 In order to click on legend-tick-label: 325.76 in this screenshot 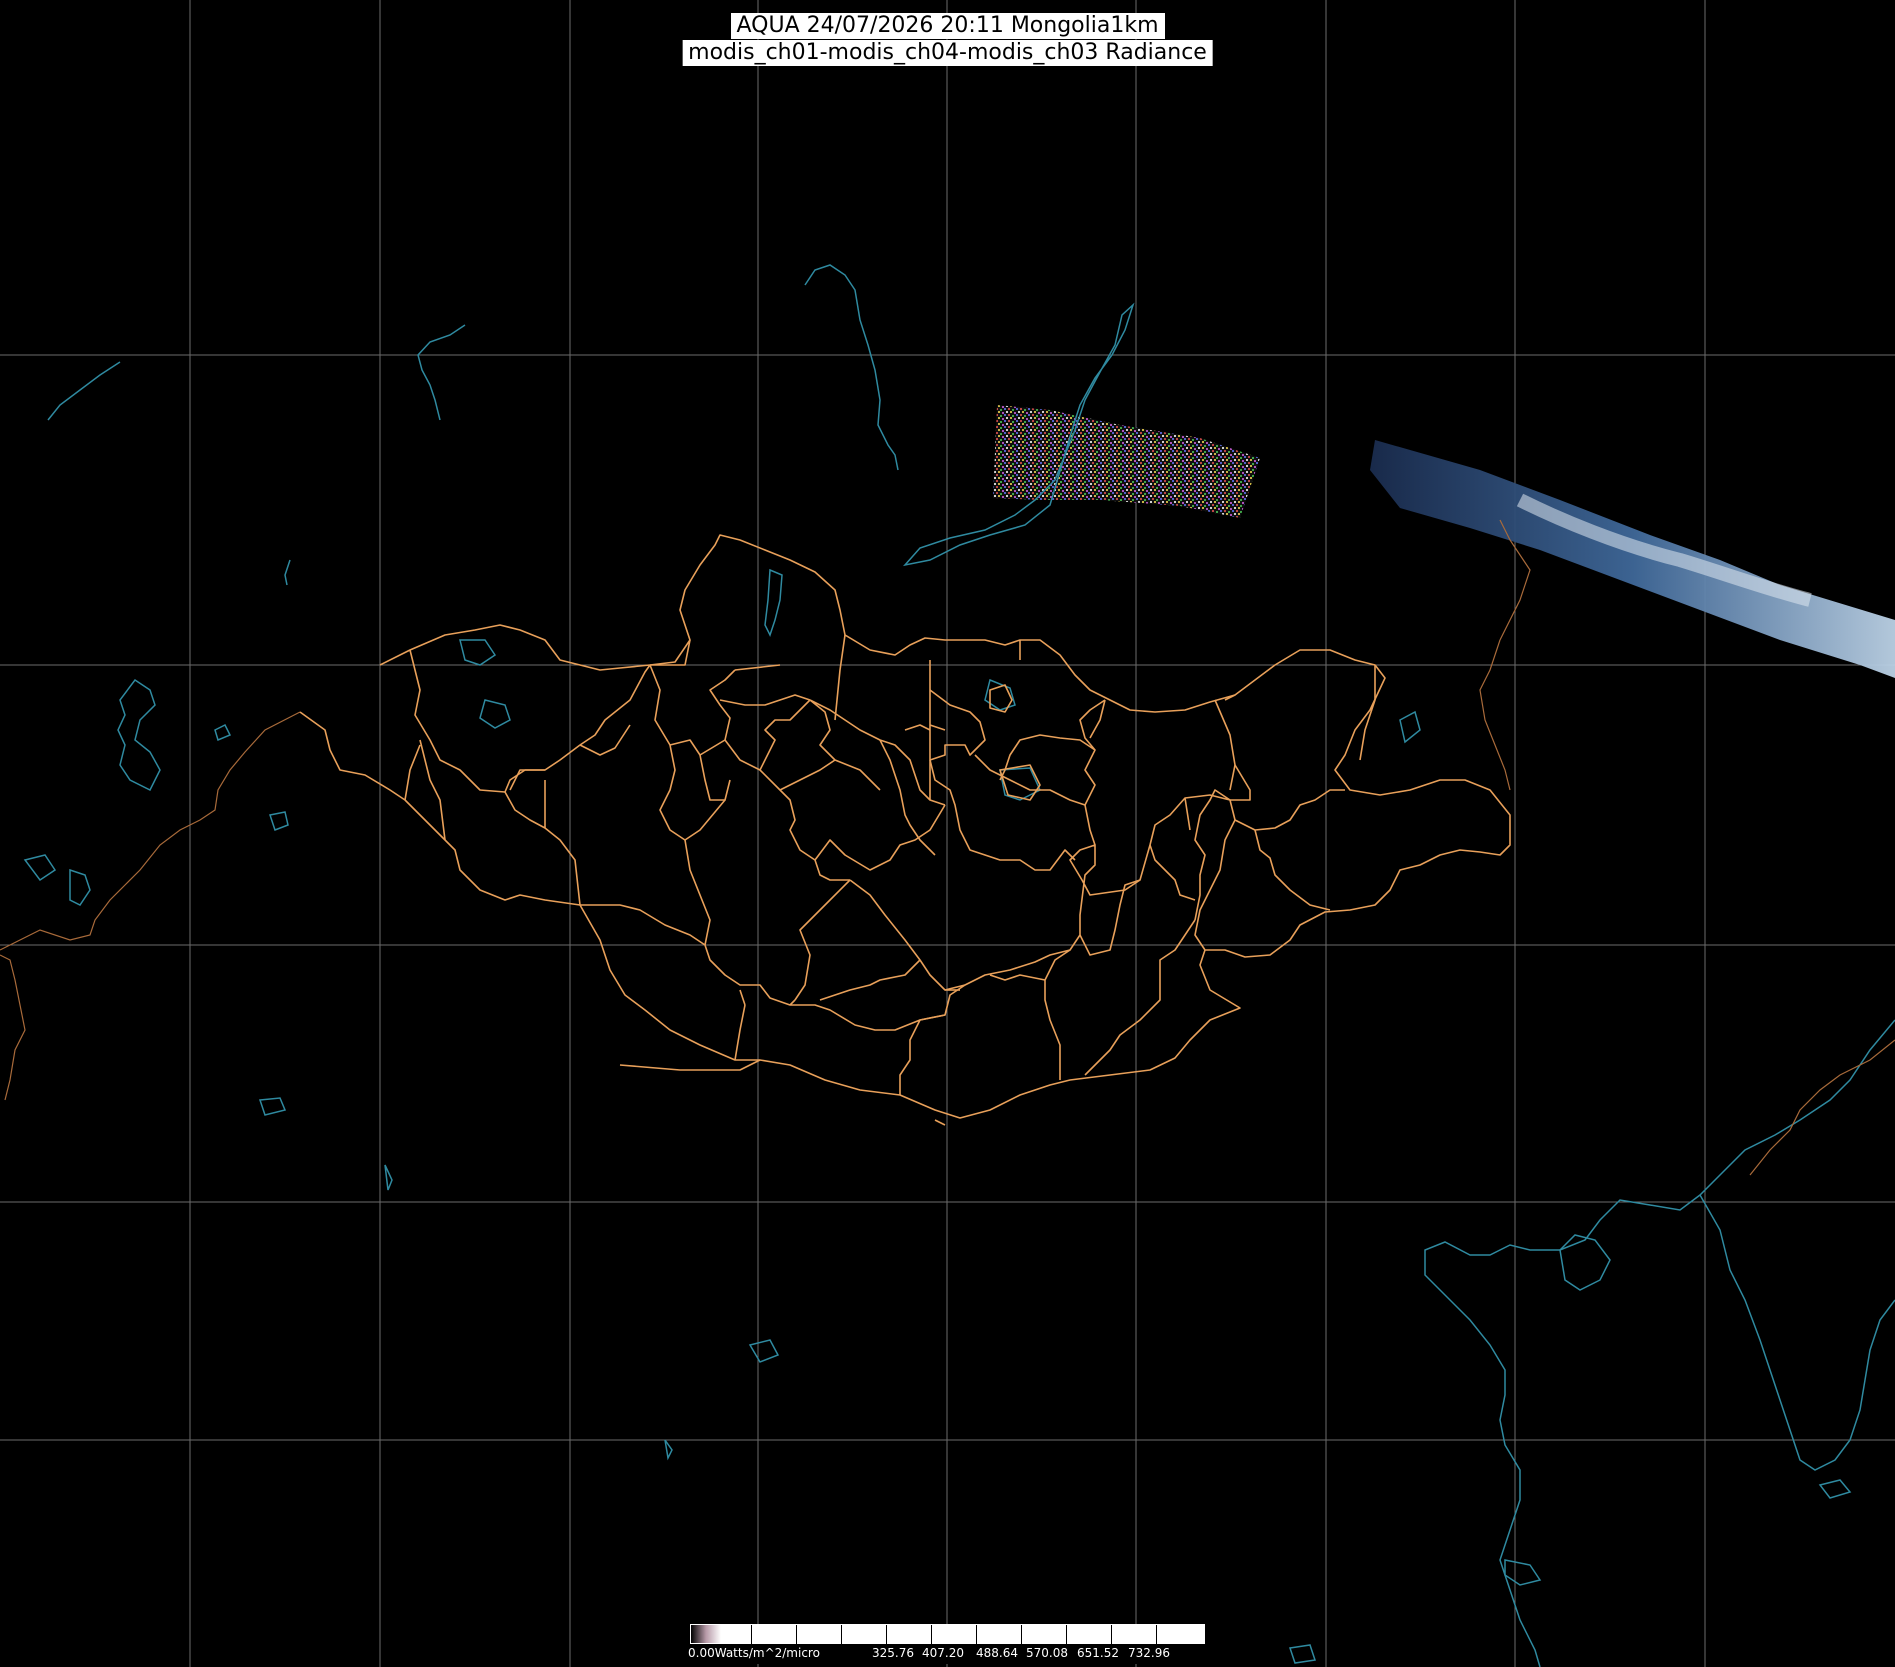, I will do `click(893, 1653)`.